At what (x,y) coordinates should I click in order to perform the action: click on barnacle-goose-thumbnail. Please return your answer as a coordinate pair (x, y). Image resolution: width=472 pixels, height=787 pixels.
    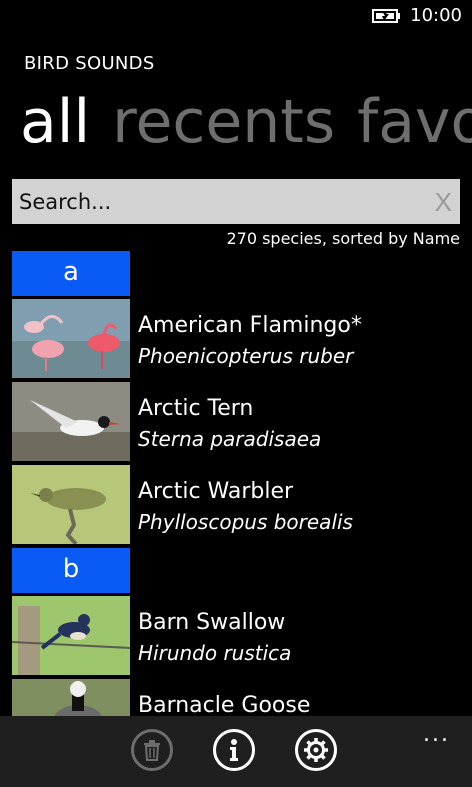
    Looking at the image, I should click on (71, 697).